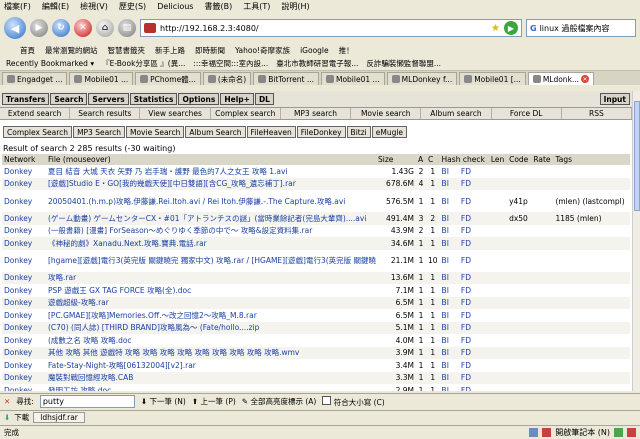 The height and width of the screenshot is (439, 640). I want to click on find-input, so click(87, 401).